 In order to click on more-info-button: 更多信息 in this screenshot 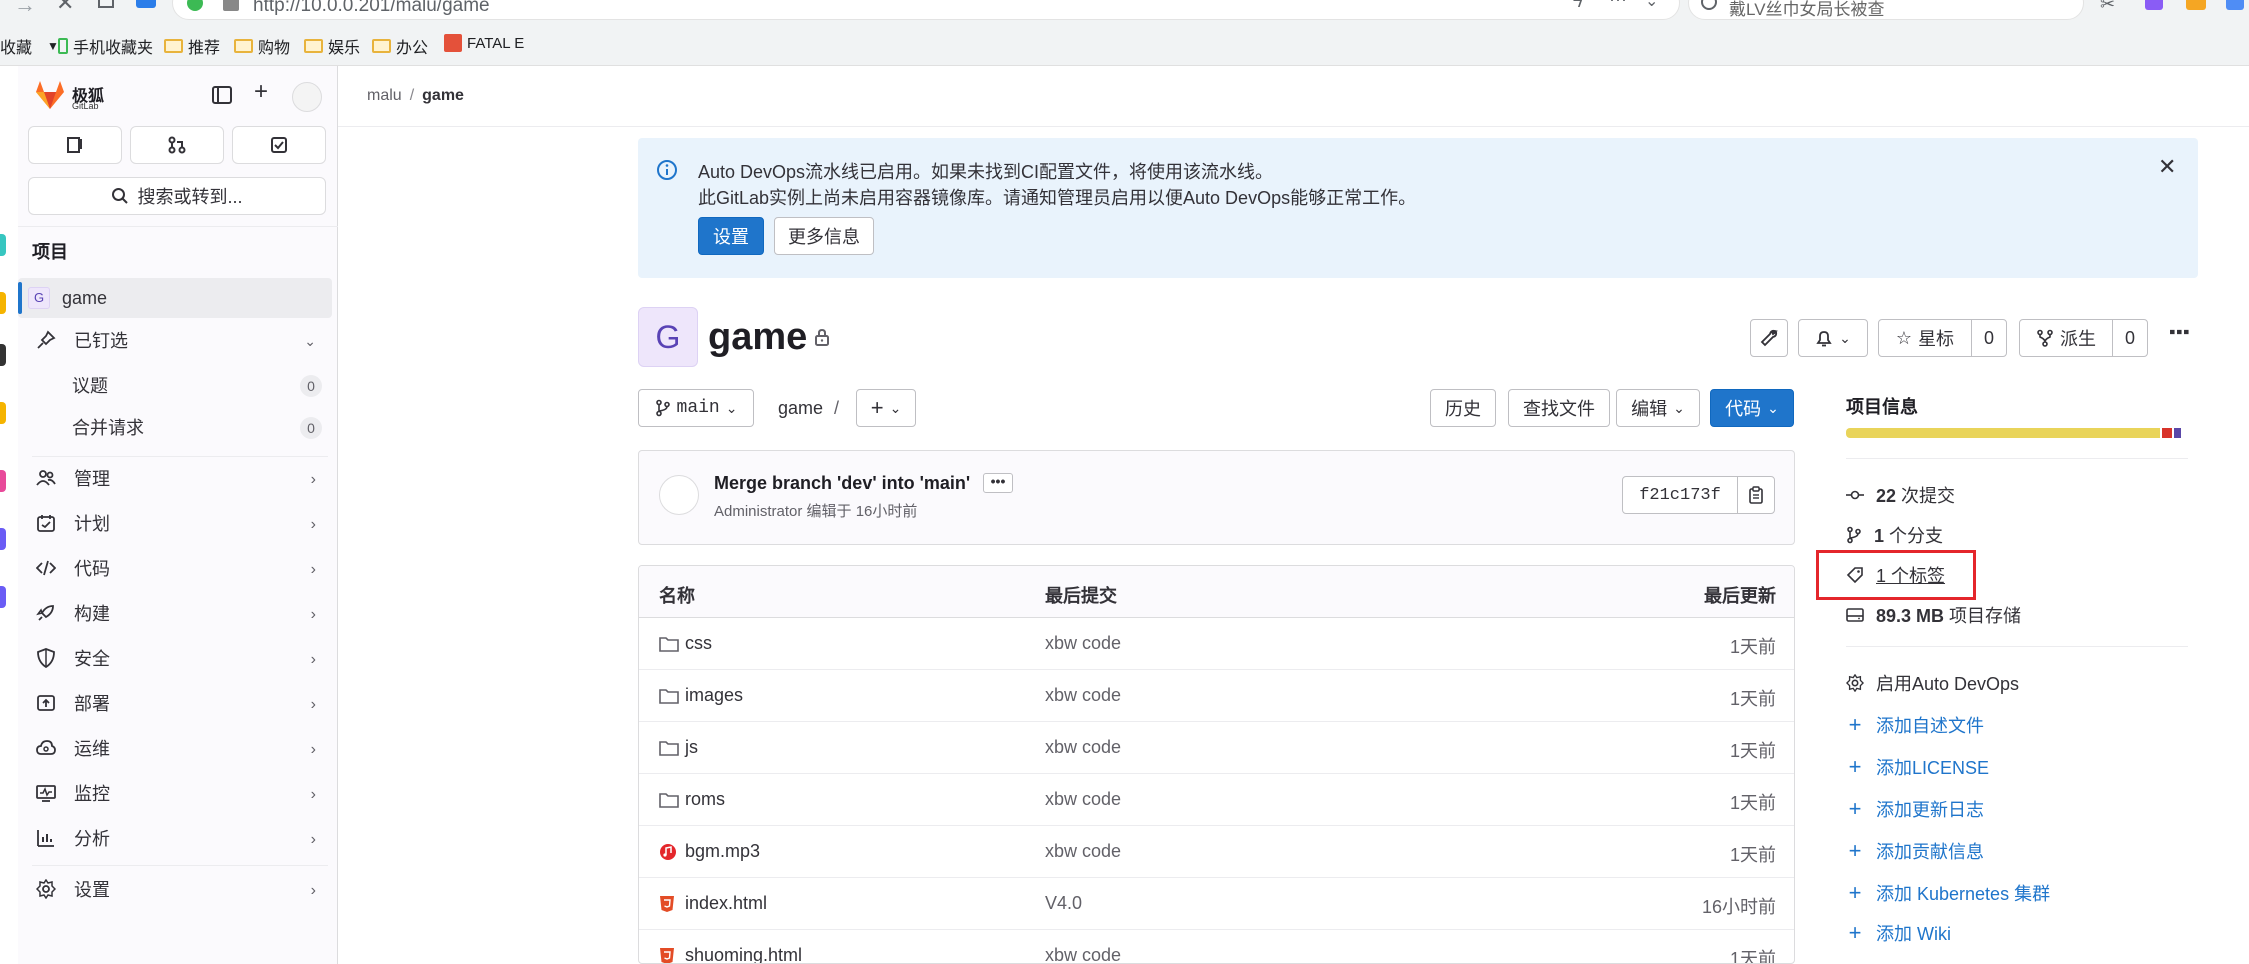, I will do `click(824, 236)`.